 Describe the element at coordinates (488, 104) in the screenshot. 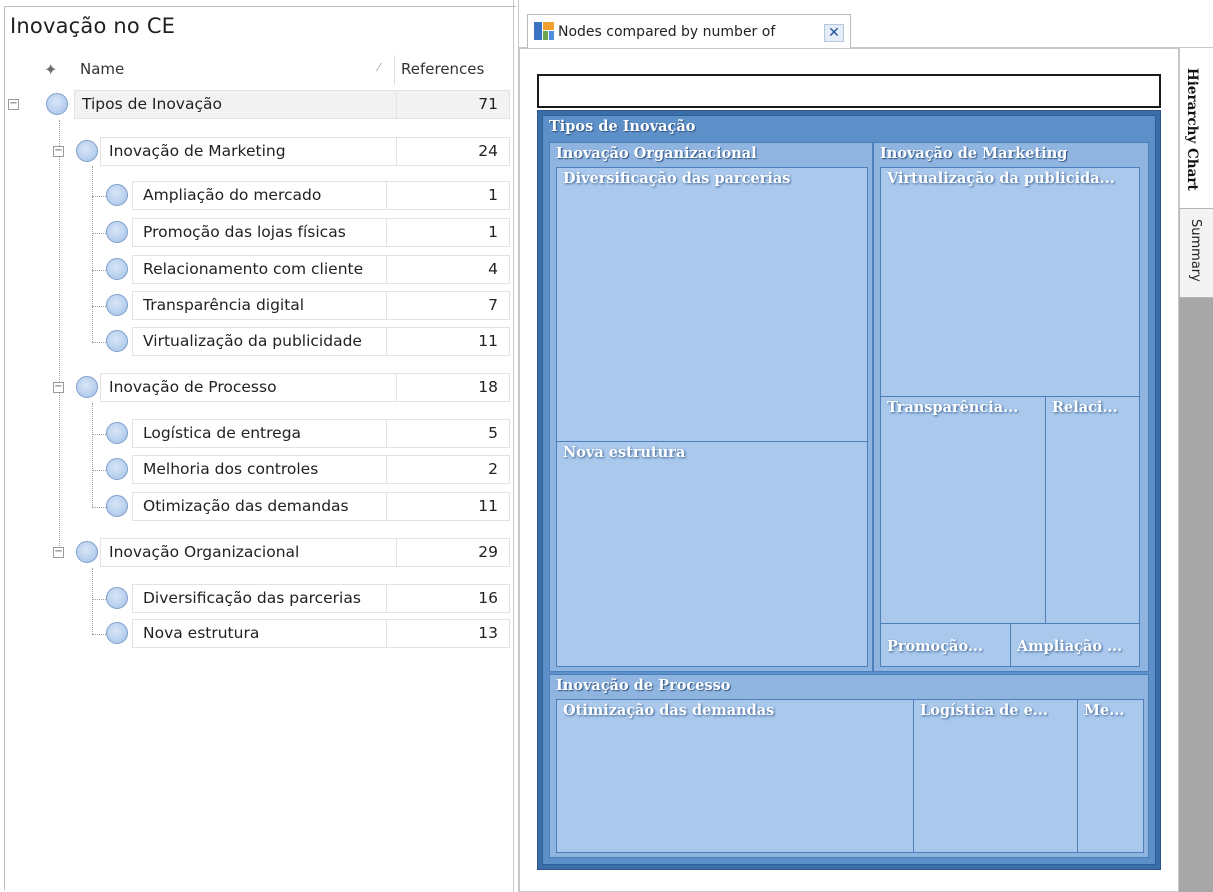

I see `reference-count: 71` at that location.